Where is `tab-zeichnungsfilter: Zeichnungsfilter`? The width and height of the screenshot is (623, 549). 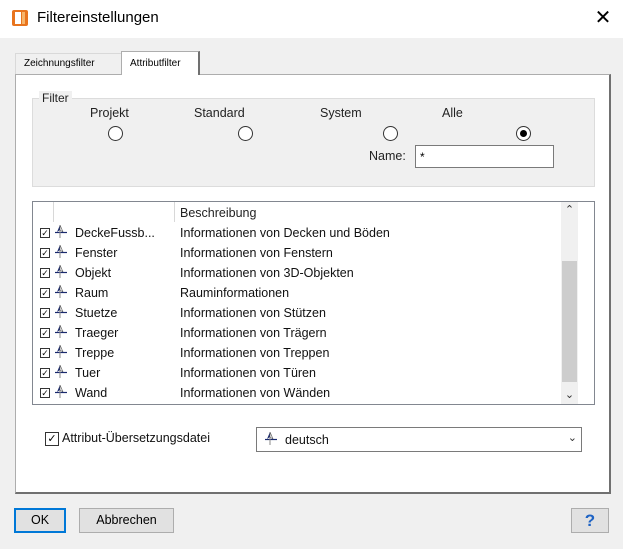
tab-zeichnungsfilter: Zeichnungsfilter is located at coordinates (68, 64).